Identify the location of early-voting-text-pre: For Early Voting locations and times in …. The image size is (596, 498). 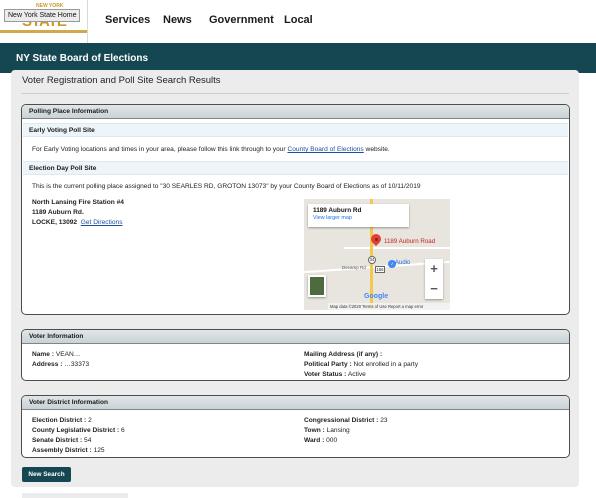
(160, 149).